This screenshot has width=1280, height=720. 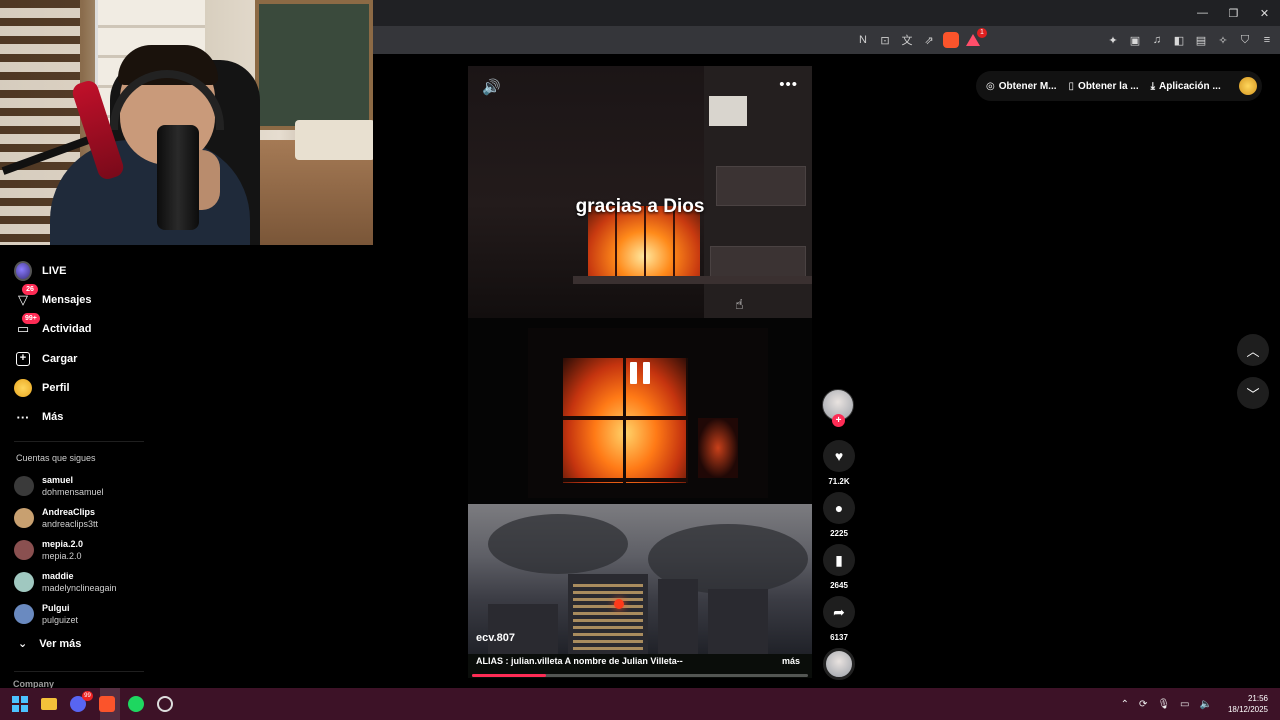 What do you see at coordinates (839, 481) in the screenshot?
I see `like-count: 71.2K` at bounding box center [839, 481].